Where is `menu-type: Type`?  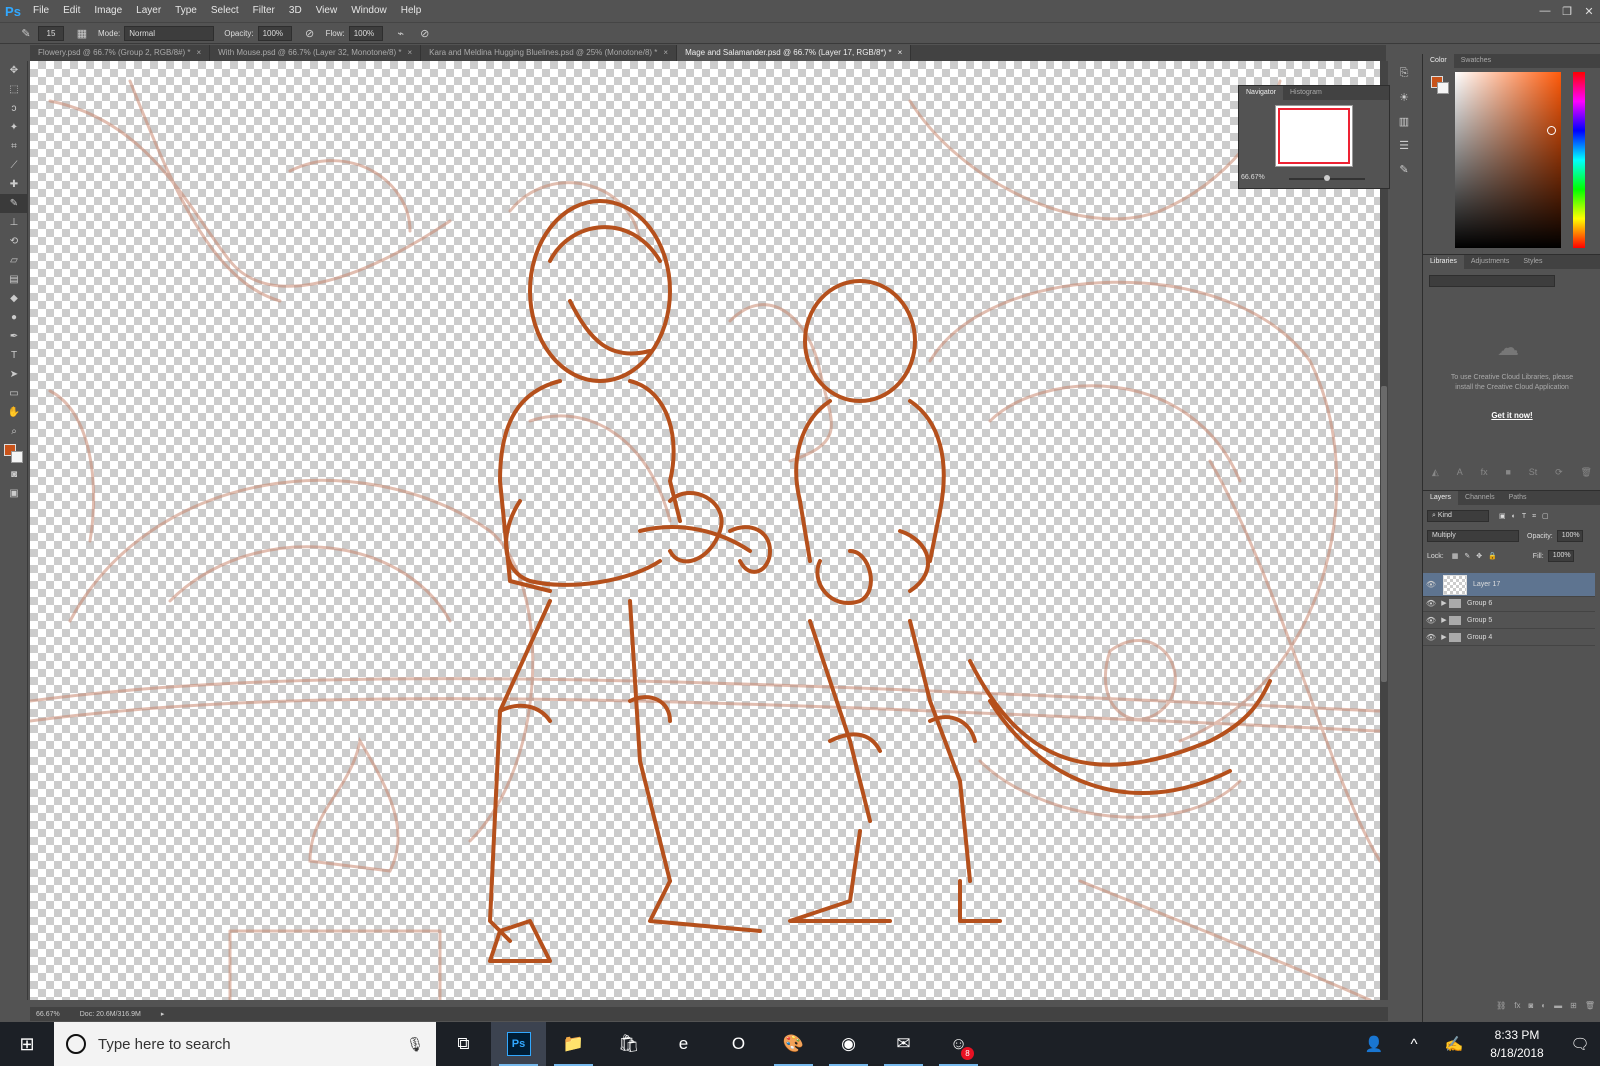 menu-type: Type is located at coordinates (186, 11).